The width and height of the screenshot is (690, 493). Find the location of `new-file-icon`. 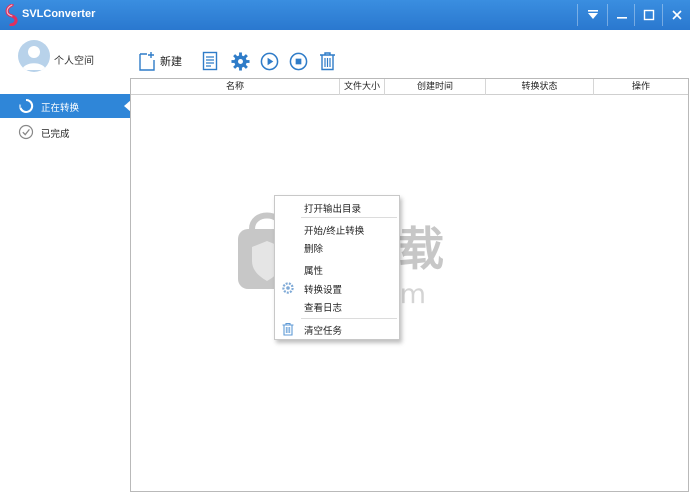

new-file-icon is located at coordinates (147, 61).